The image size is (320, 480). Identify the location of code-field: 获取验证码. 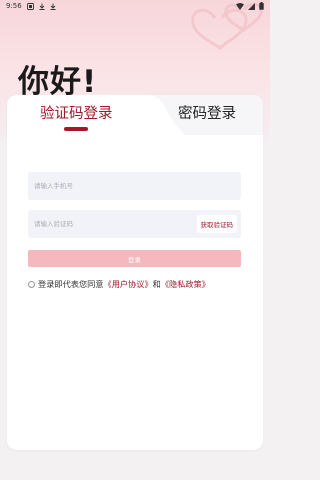
(134, 224).